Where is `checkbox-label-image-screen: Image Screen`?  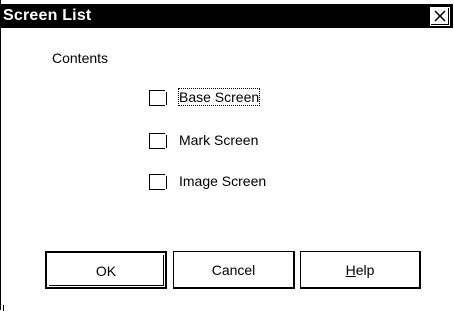
checkbox-label-image-screen: Image Screen is located at coordinates (222, 181).